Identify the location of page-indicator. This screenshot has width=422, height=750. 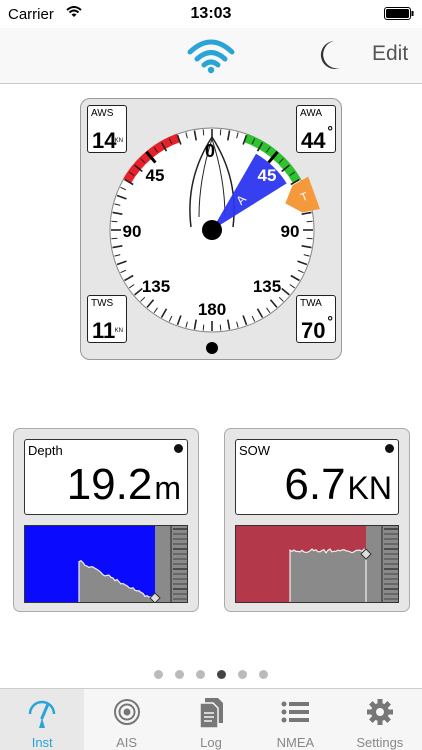
(211, 675).